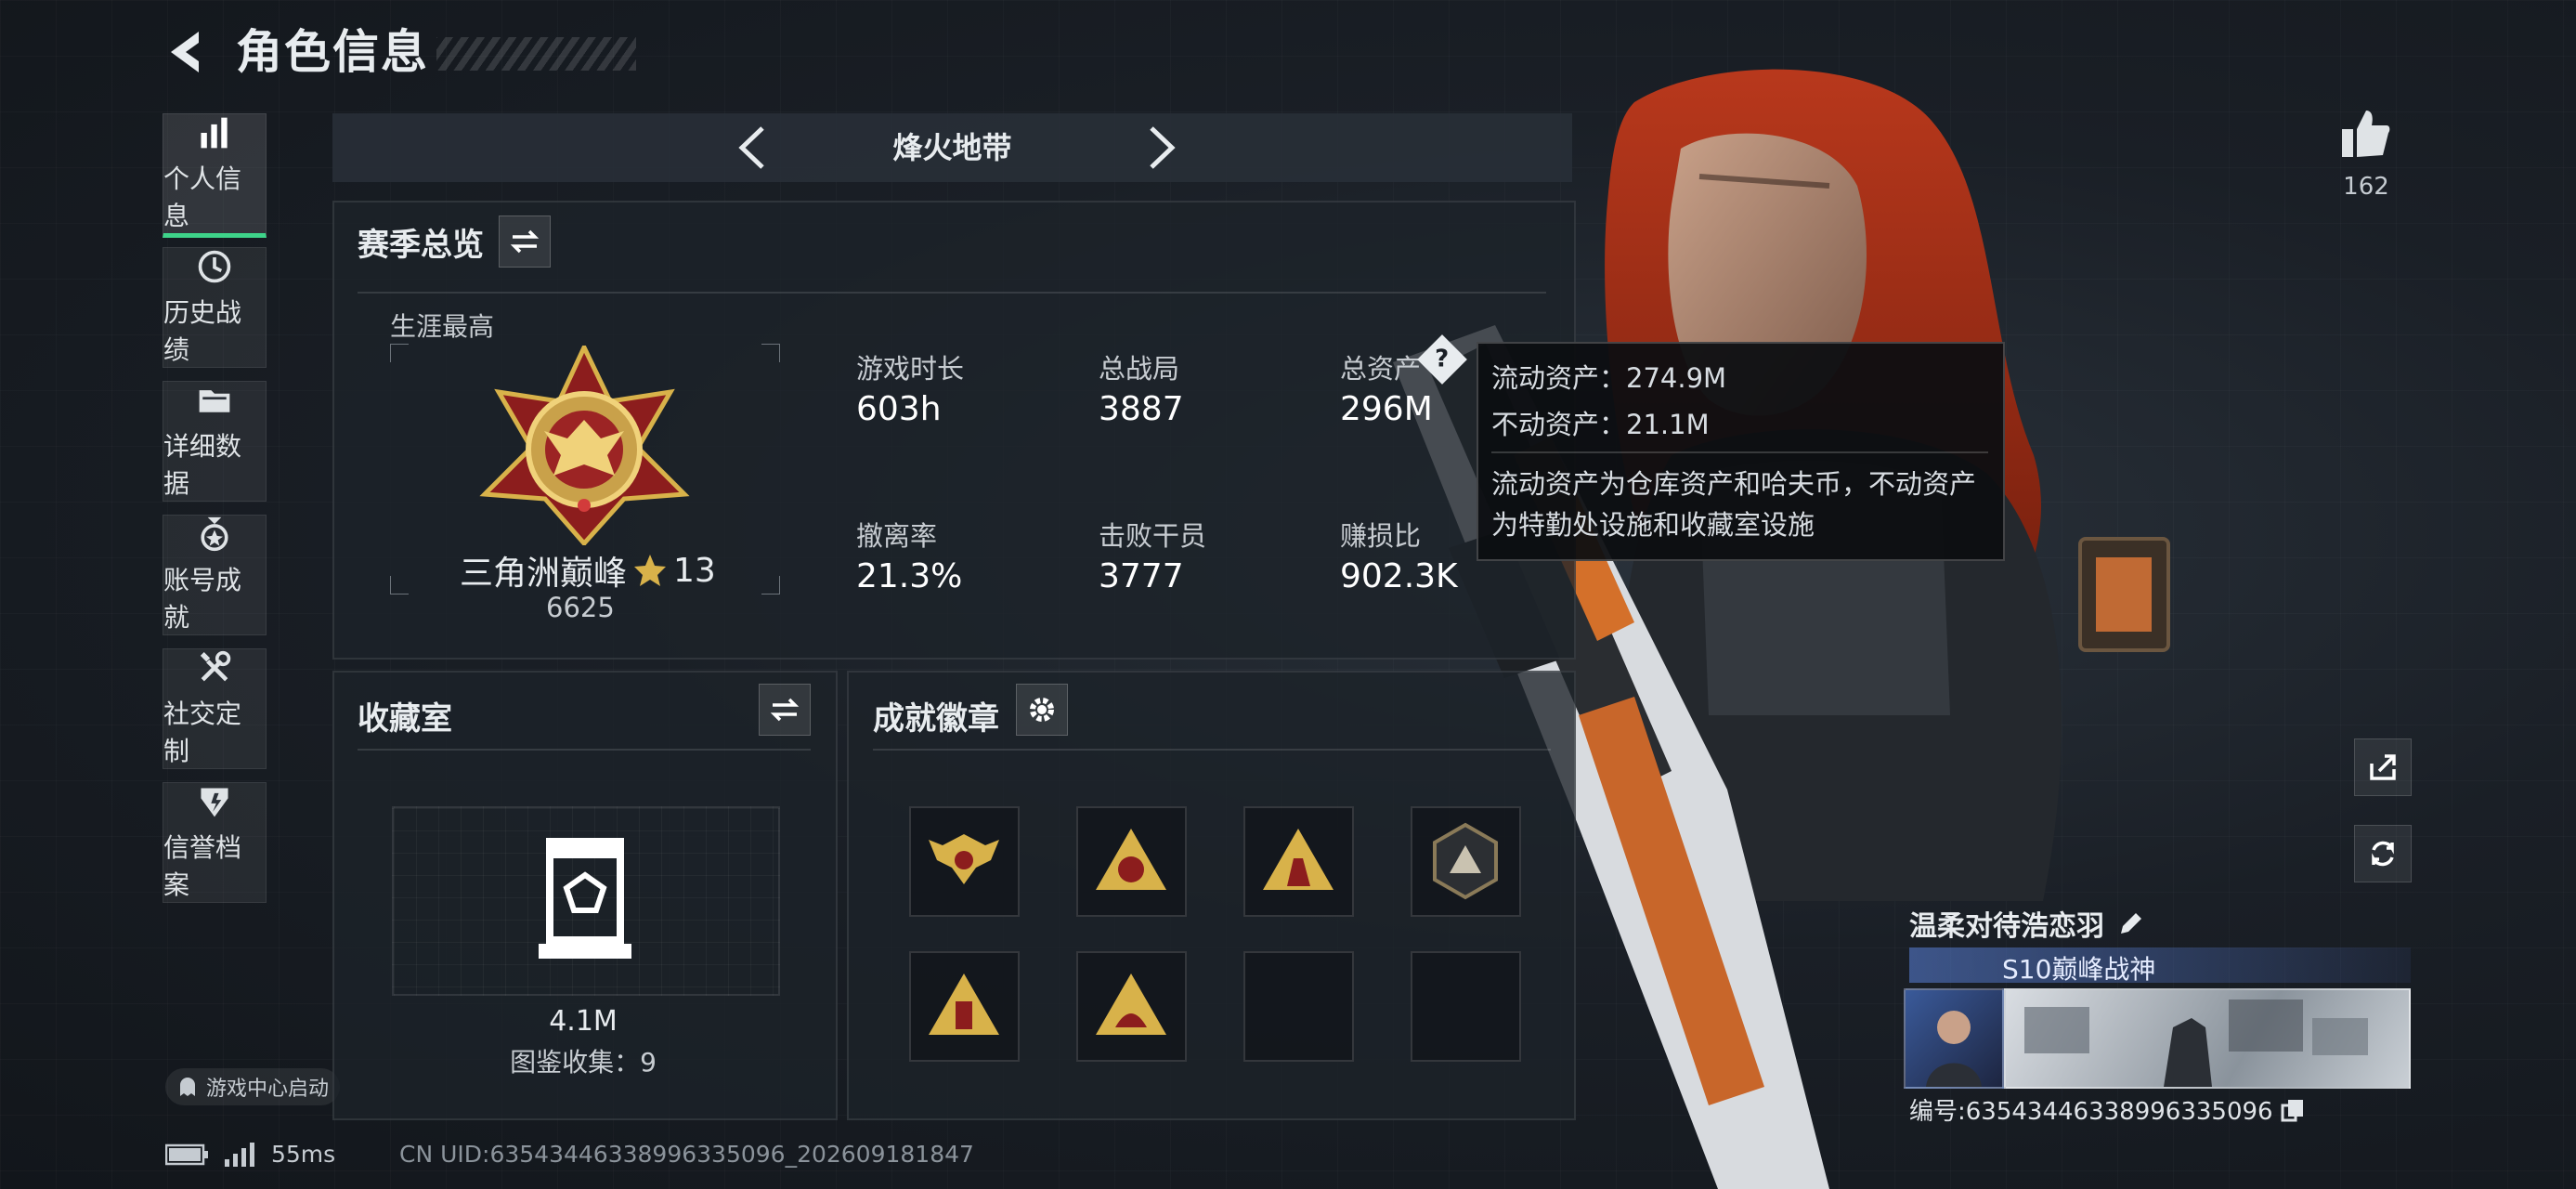 Image resolution: width=2576 pixels, height=1189 pixels. I want to click on stat-value: 21.3%, so click(909, 576).